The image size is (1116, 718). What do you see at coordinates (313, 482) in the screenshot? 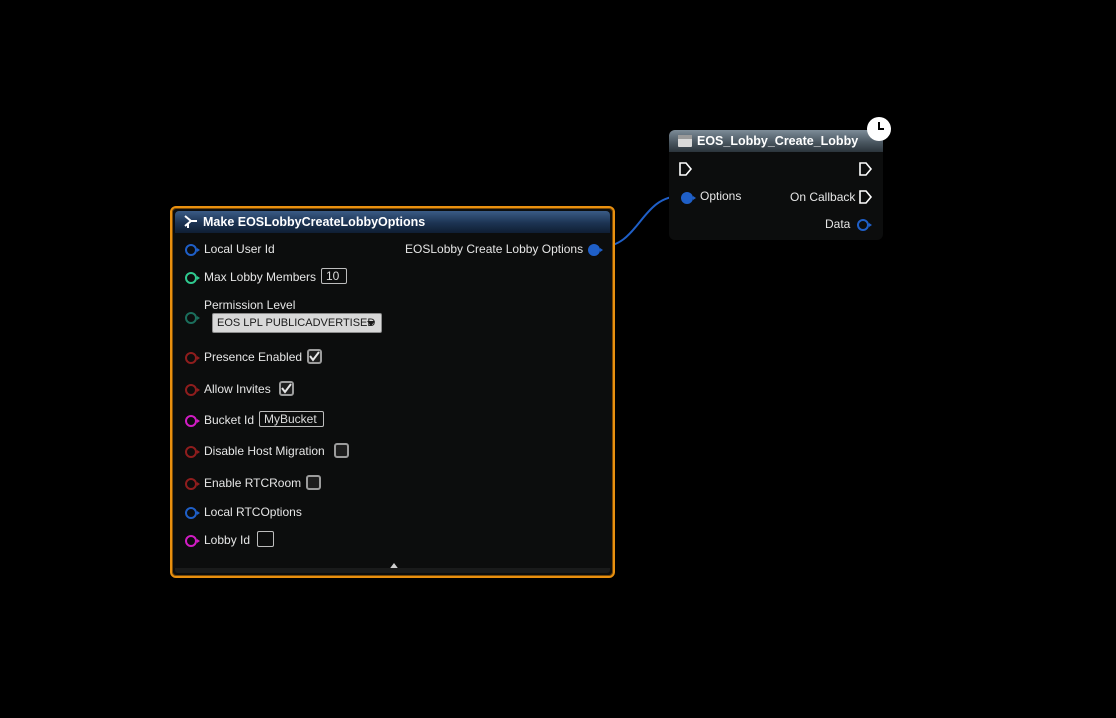
I see `enable-rtcroom-checkbox` at bounding box center [313, 482].